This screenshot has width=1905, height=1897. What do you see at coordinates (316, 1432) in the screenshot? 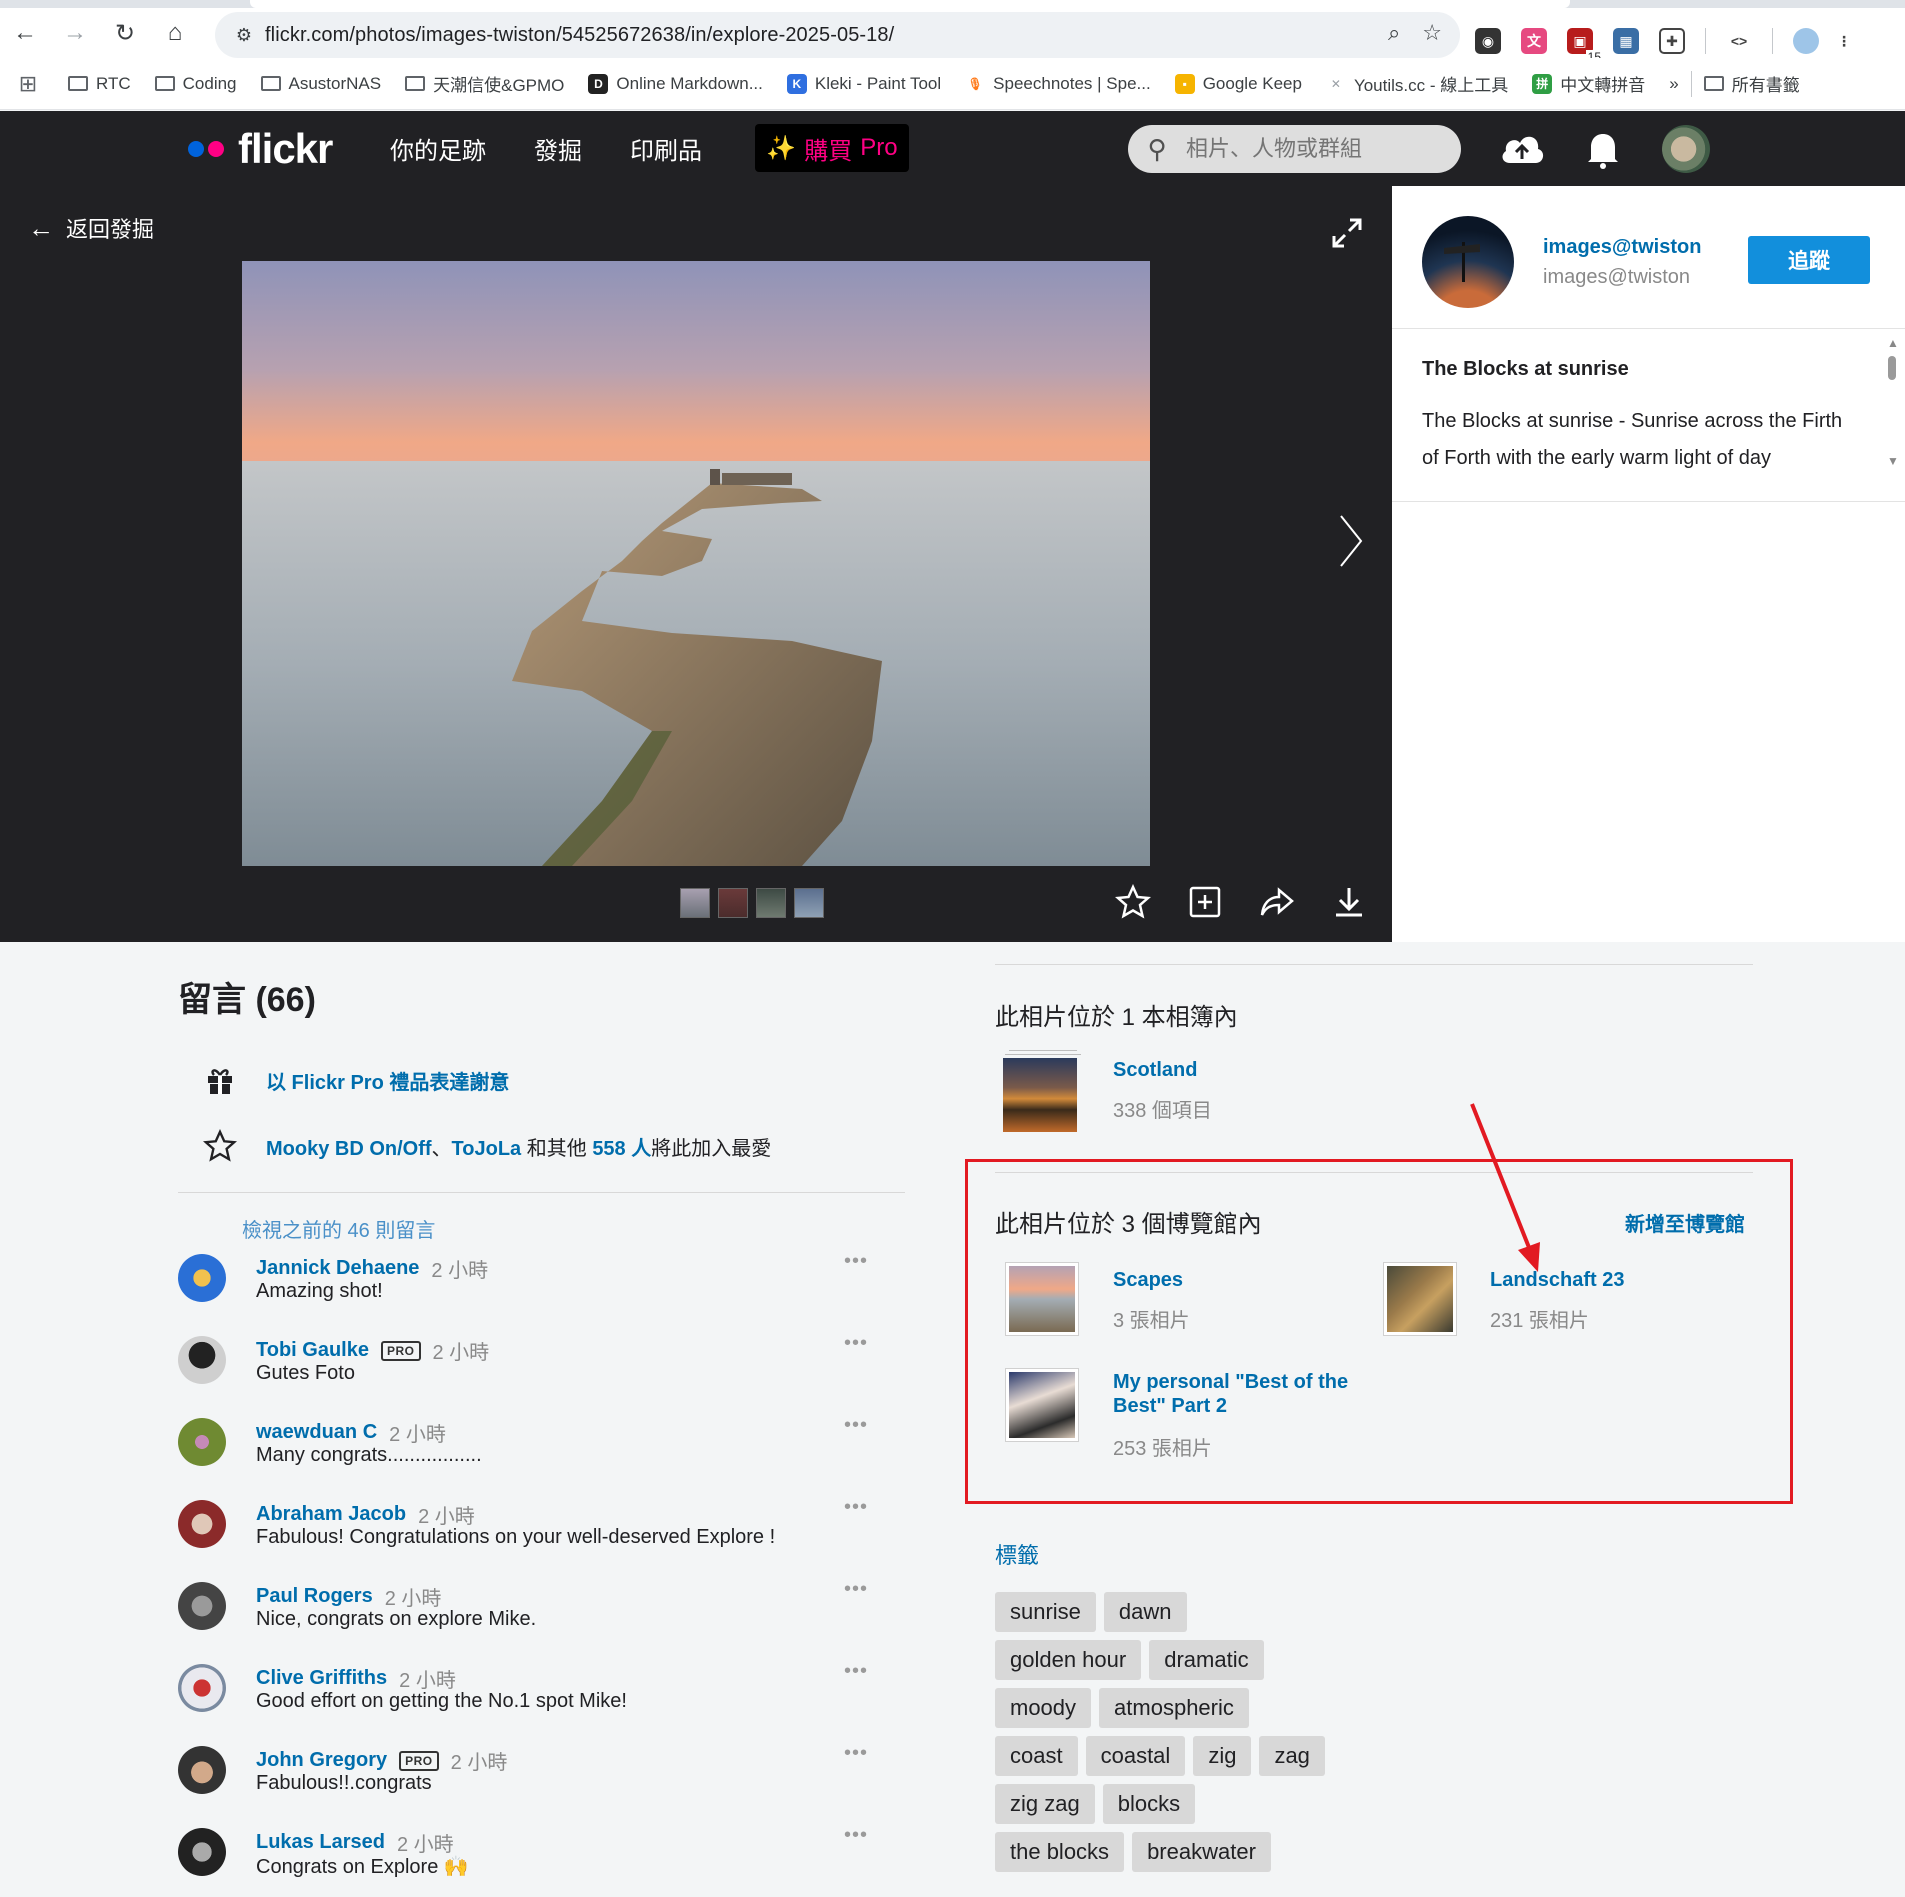
I see `comment-author-link: waewduan C` at bounding box center [316, 1432].